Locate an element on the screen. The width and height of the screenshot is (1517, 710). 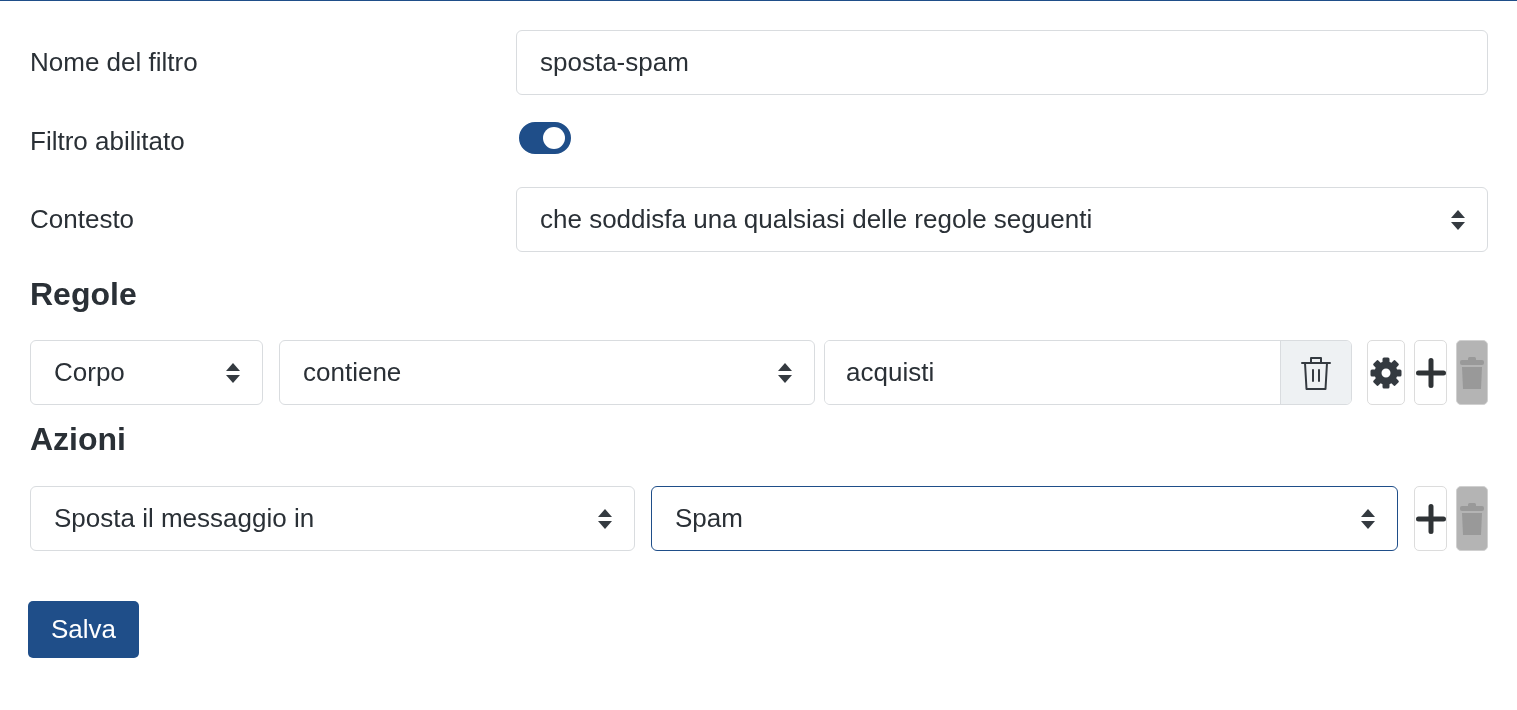
dropdown: contiene is located at coordinates (547, 372).